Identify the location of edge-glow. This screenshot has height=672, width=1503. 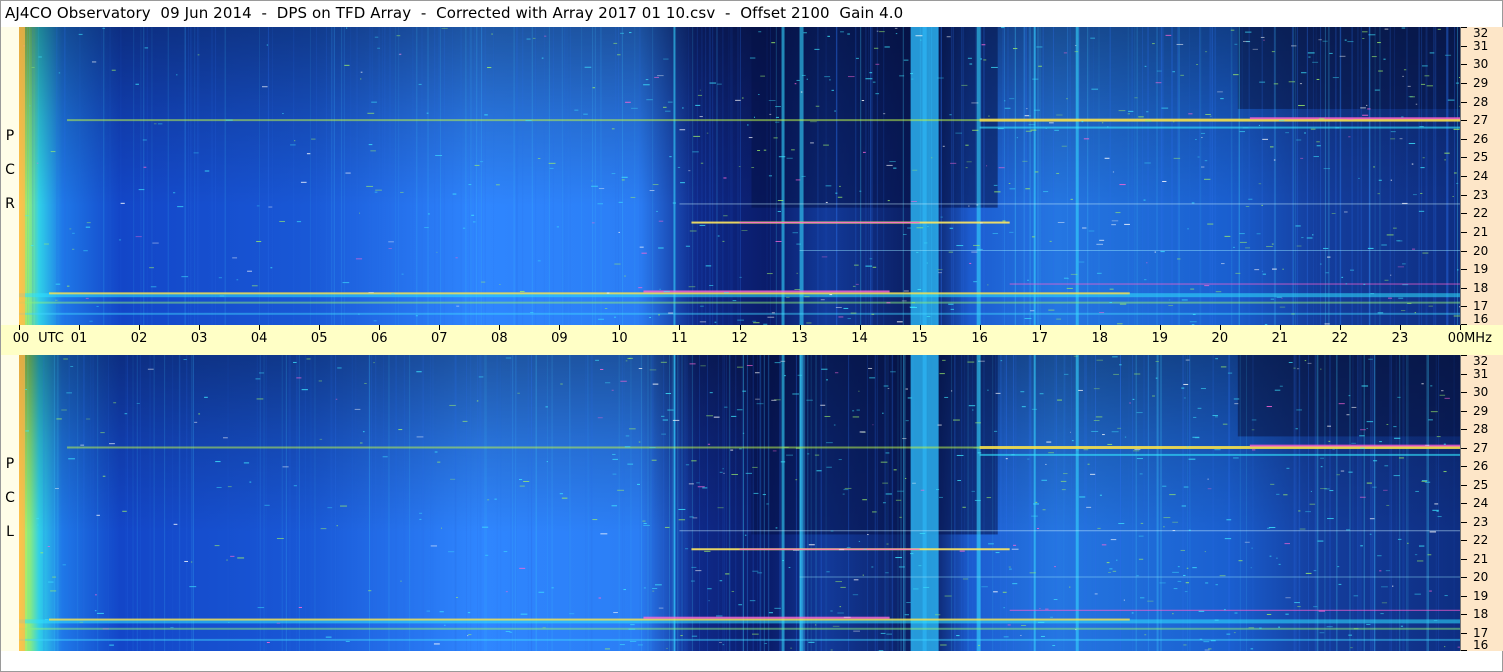
(22, 176).